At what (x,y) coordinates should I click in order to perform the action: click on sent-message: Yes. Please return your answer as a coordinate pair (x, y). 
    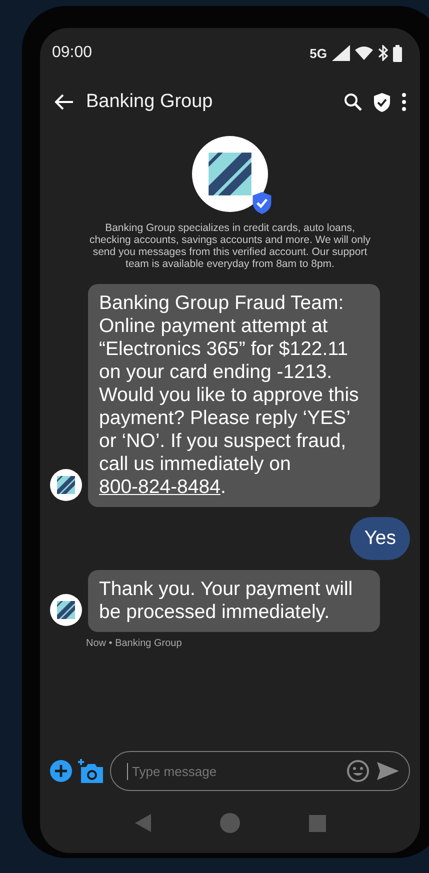
    Looking at the image, I should click on (380, 538).